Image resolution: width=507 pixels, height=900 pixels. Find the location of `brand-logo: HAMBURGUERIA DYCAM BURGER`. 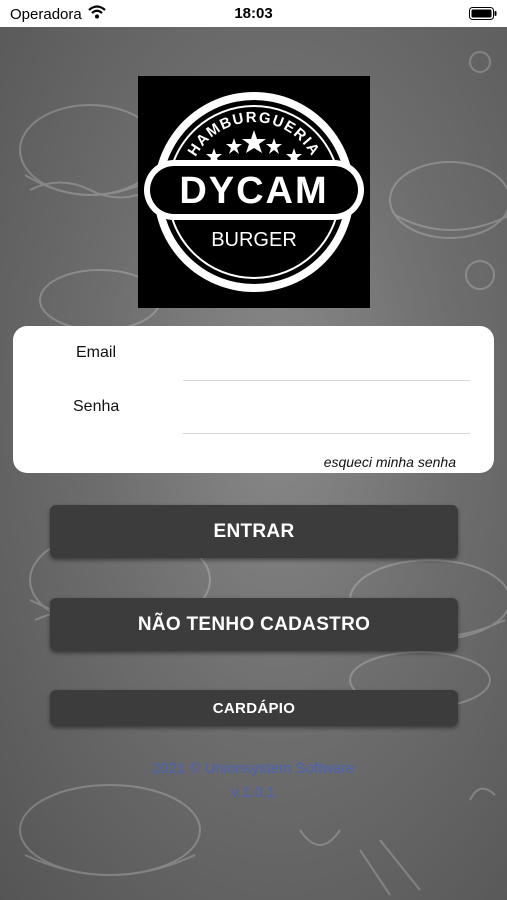

brand-logo: HAMBURGUERIA DYCAM BURGER is located at coordinates (254, 192).